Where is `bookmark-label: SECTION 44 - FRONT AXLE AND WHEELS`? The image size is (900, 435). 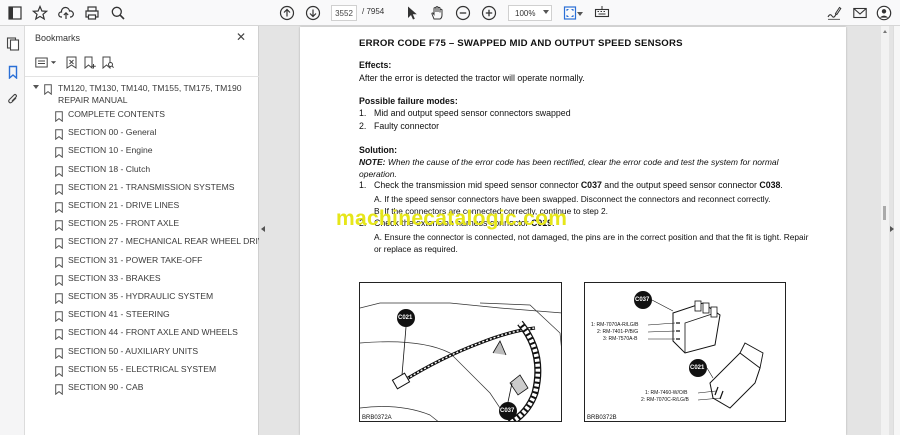
bookmark-label: SECTION 44 - FRONT AXLE AND WHEELS is located at coordinates (153, 332).